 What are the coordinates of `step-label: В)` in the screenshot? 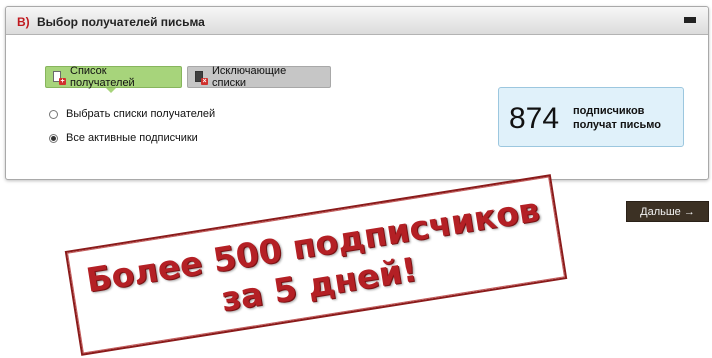 It's located at (23, 22).